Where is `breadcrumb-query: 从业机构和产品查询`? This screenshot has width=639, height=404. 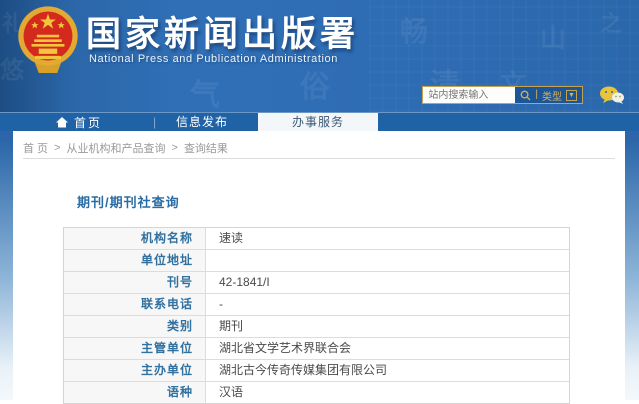 breadcrumb-query: 从业机构和产品查询 is located at coordinates (116, 148).